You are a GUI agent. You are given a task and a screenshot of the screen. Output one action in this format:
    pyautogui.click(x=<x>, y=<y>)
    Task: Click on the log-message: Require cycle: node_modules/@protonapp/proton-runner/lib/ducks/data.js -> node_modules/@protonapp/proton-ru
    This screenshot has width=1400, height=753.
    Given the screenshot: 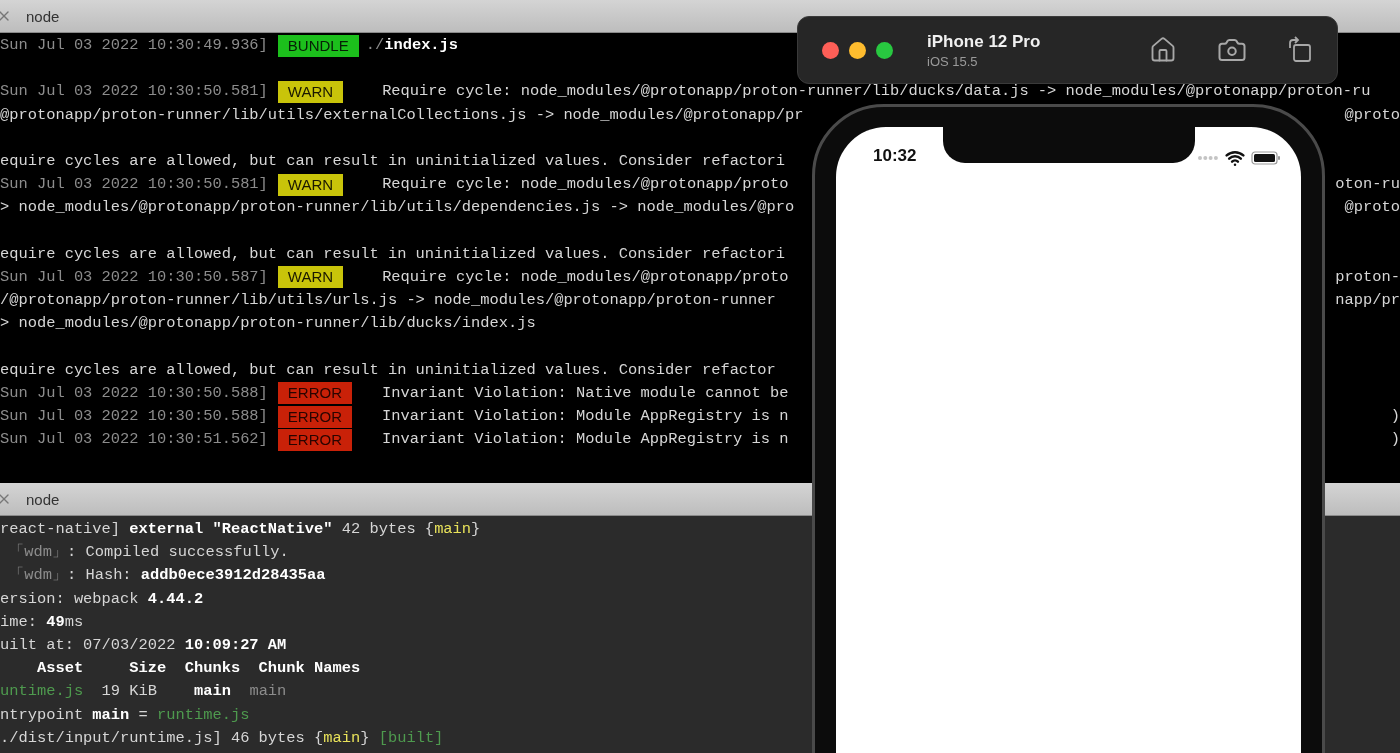 What is the action you would take?
    pyautogui.click(x=876, y=92)
    